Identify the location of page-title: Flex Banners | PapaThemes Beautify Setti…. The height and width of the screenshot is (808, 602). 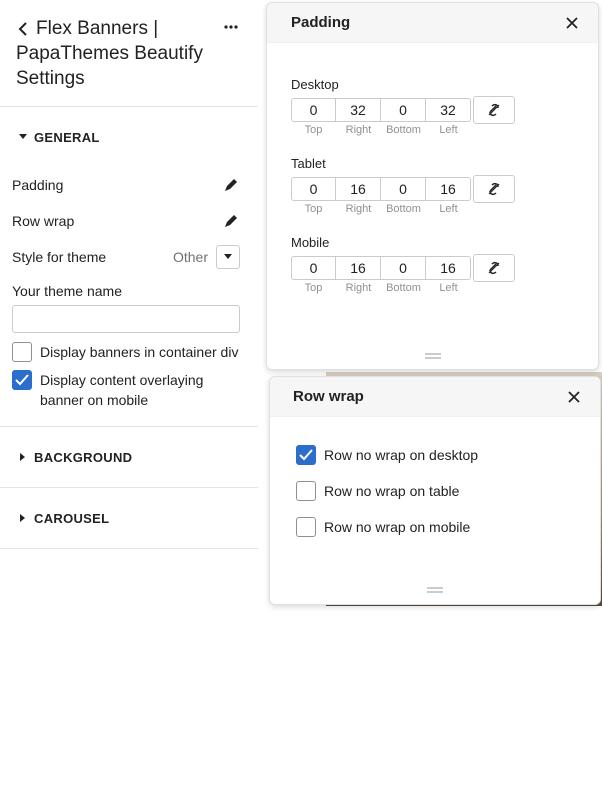
(129, 53).